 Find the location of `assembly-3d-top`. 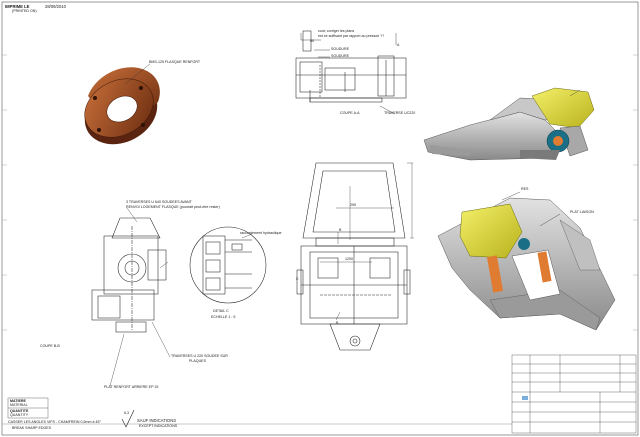

assembly-3d-top is located at coordinates (509, 124).